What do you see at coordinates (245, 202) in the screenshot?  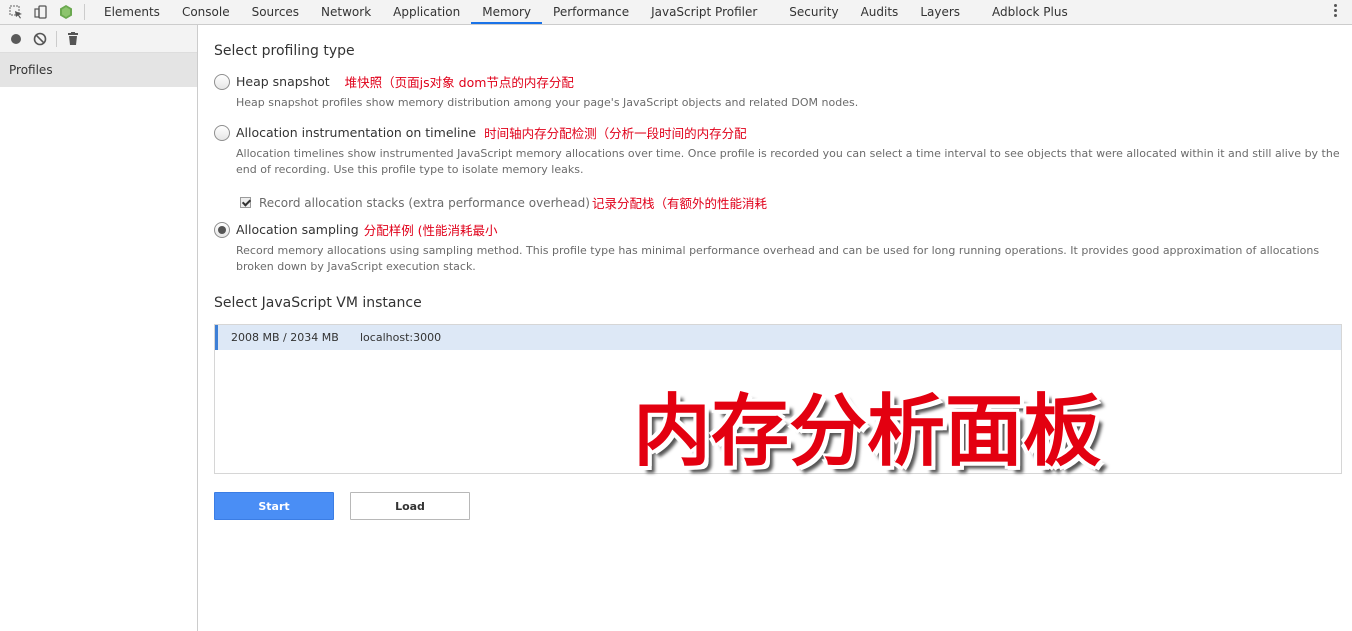 I see `record-allocation-stacks-checkbox` at bounding box center [245, 202].